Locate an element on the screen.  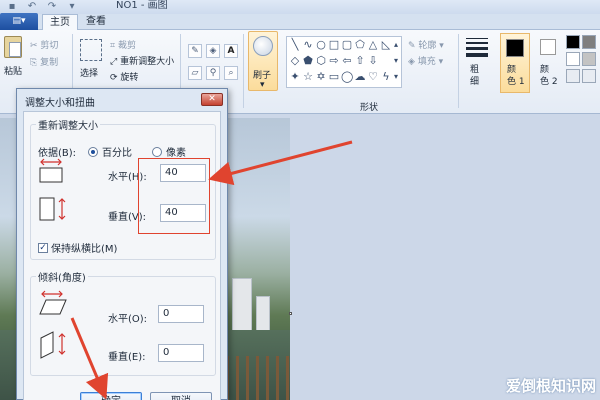
annotation-arrow-to-ok is located at coordinates (89, 358).